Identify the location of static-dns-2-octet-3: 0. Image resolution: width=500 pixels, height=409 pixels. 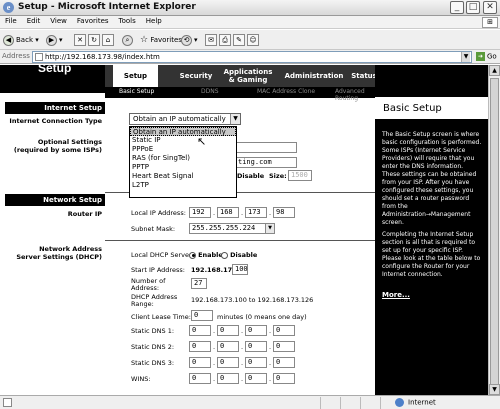
(256, 346).